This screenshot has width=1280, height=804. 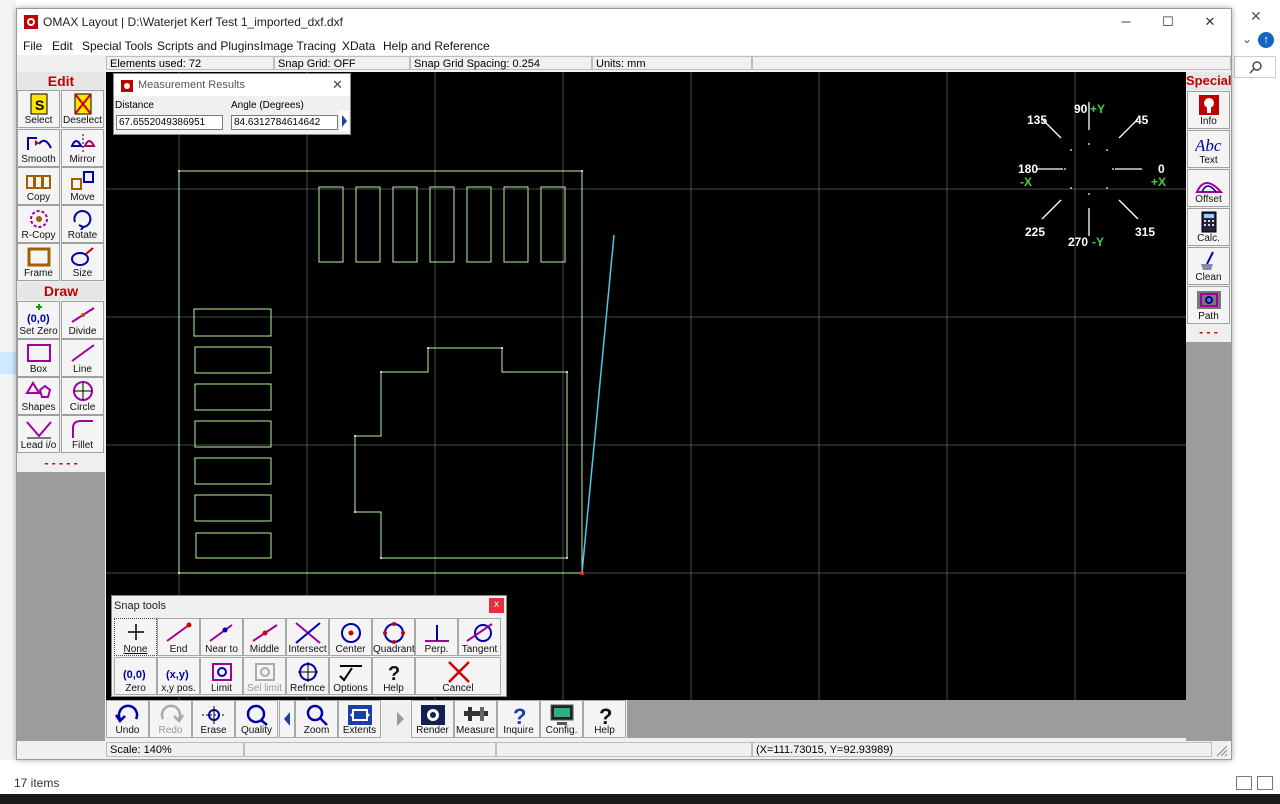 What do you see at coordinates (458, 676) in the screenshot?
I see `snap-cancel: Cancel` at bounding box center [458, 676].